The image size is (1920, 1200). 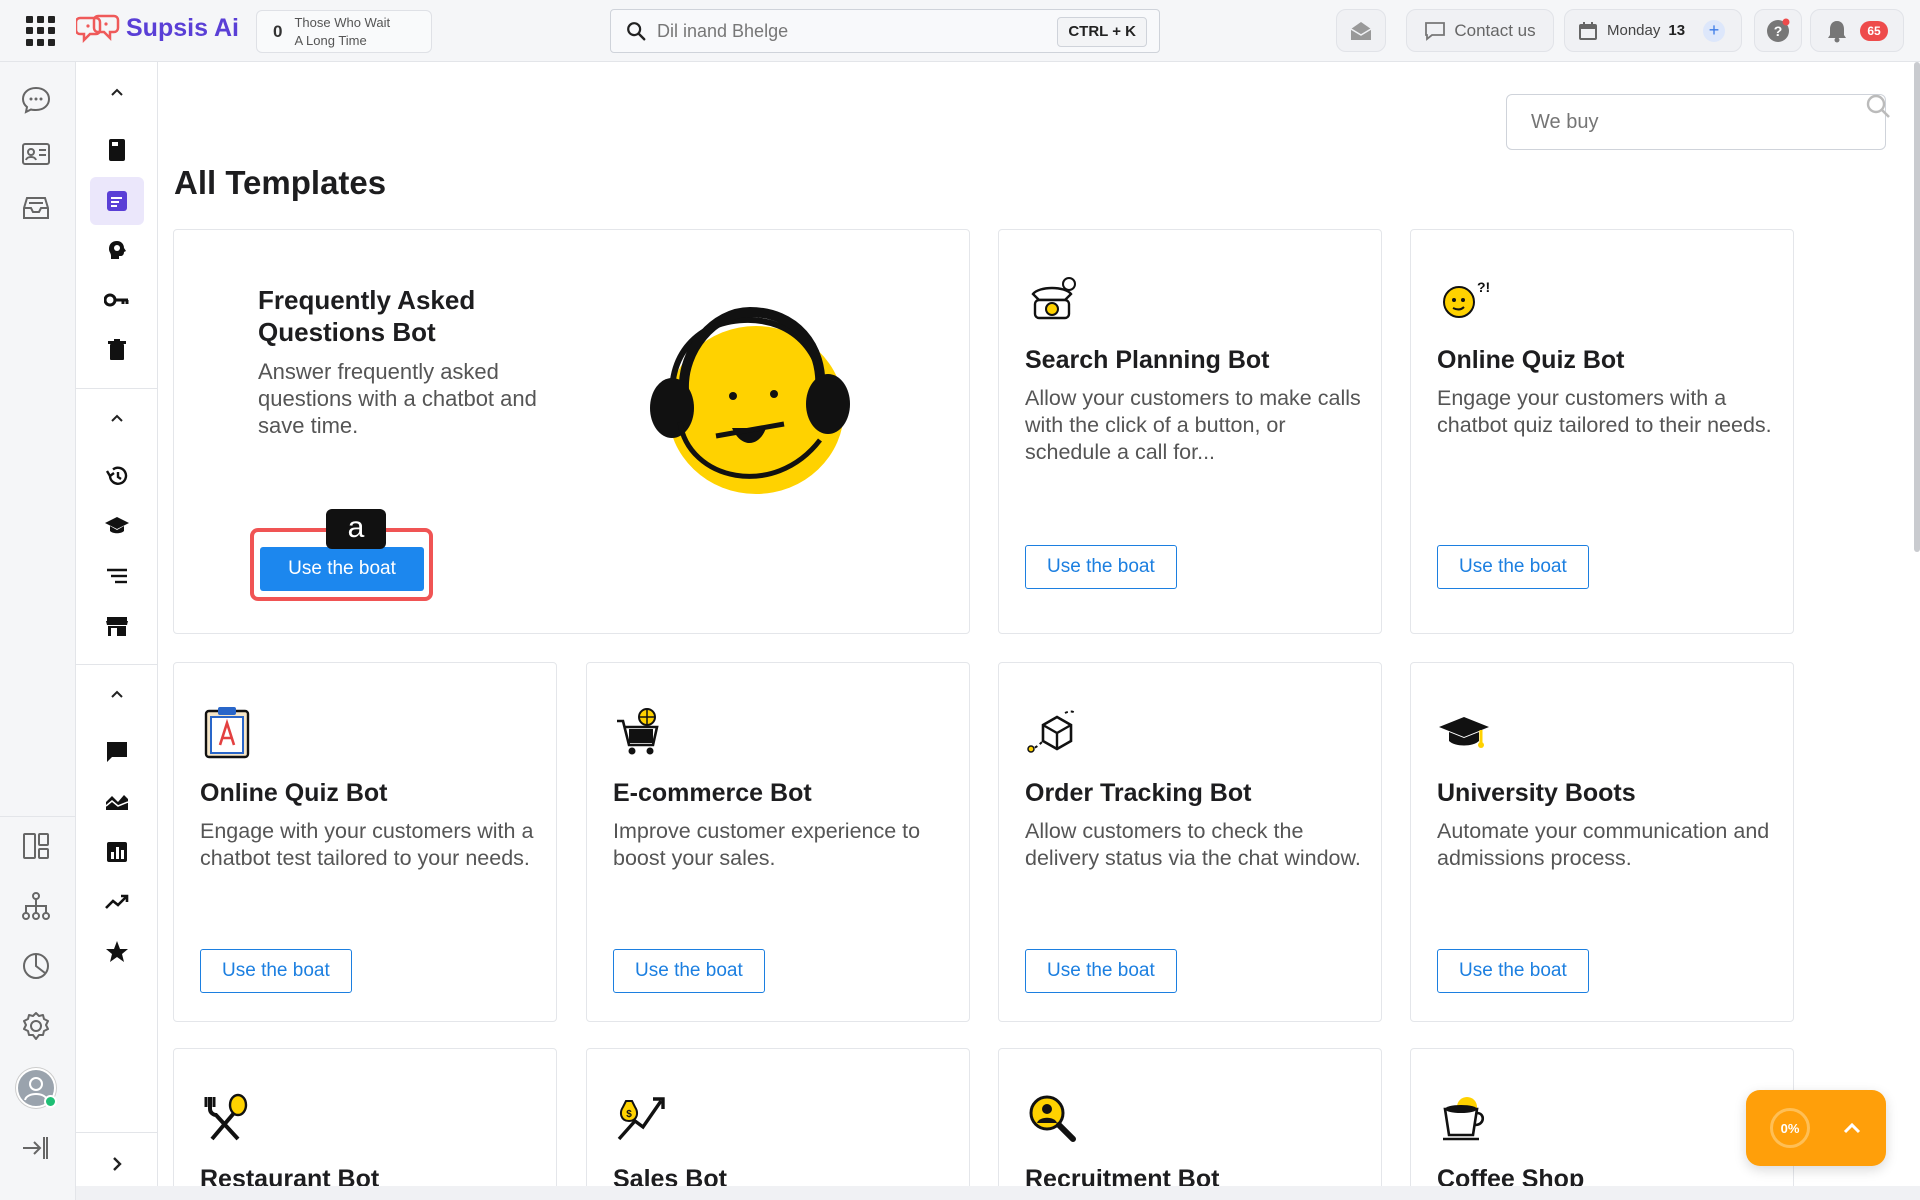 I want to click on card-title: Sales Bot, so click(x=670, y=1175).